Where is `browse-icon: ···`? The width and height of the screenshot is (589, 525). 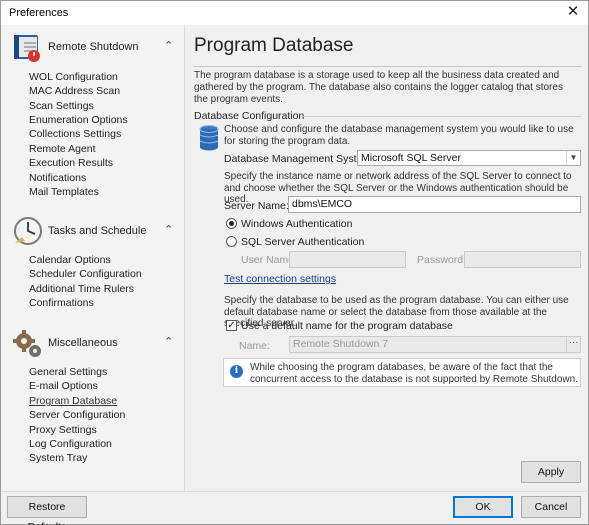
browse-icon: ··· is located at coordinates (573, 344).